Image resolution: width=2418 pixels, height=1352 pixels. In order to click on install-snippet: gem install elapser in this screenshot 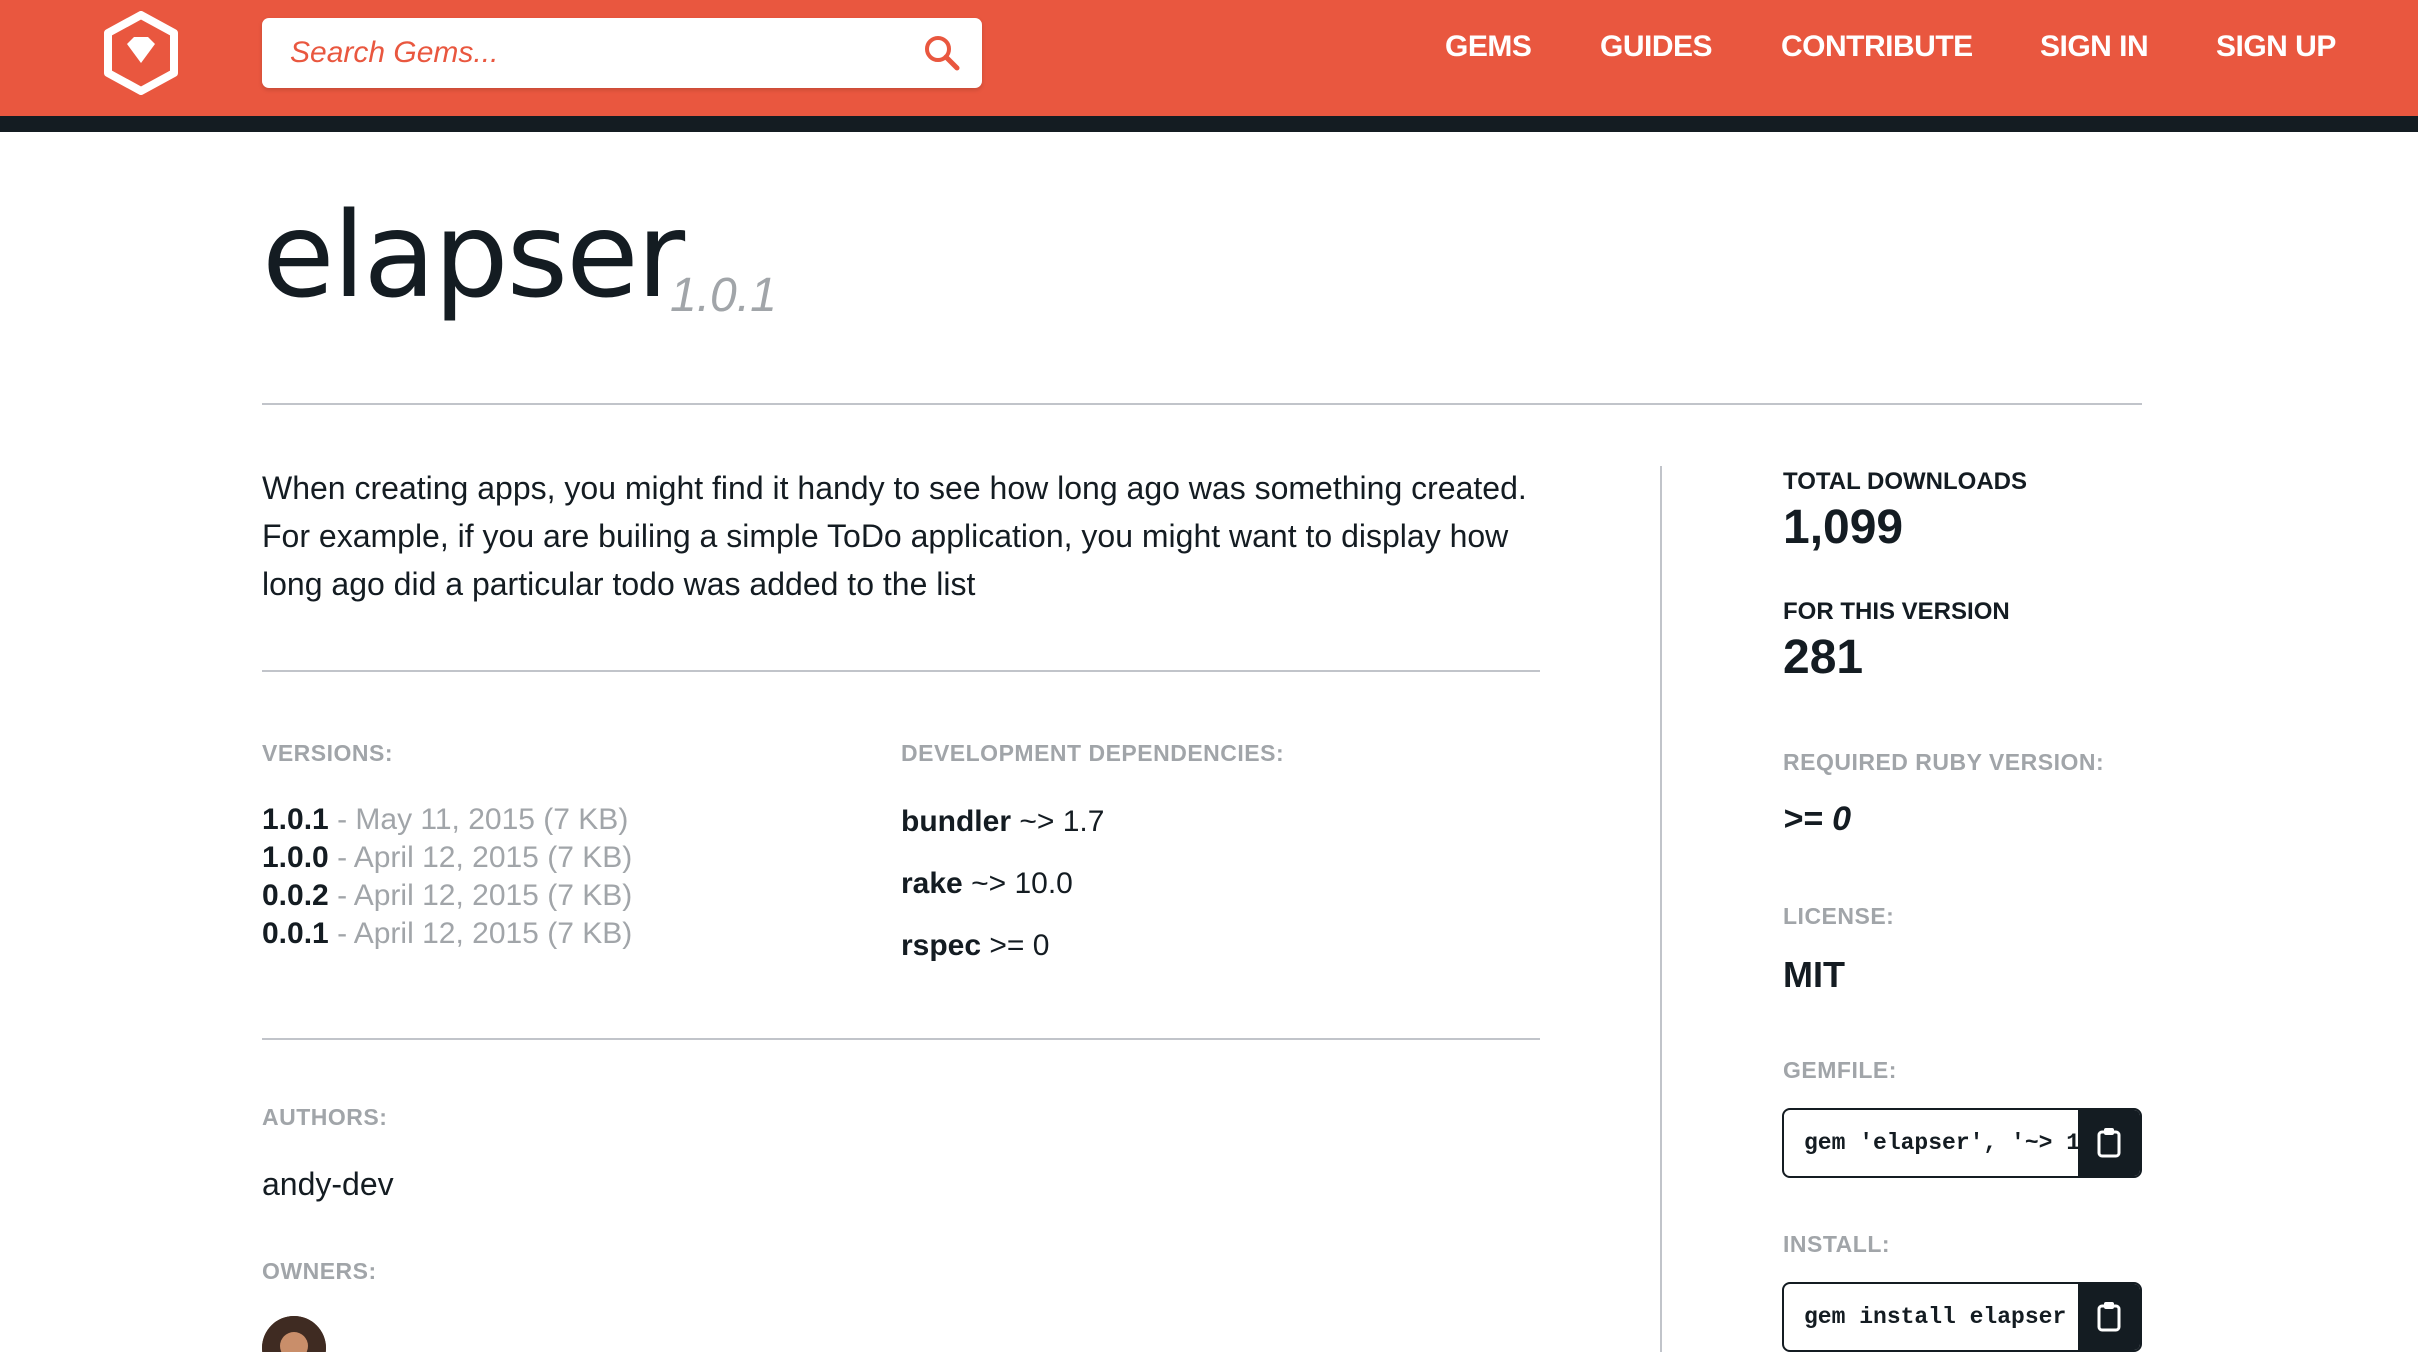, I will do `click(1962, 1317)`.